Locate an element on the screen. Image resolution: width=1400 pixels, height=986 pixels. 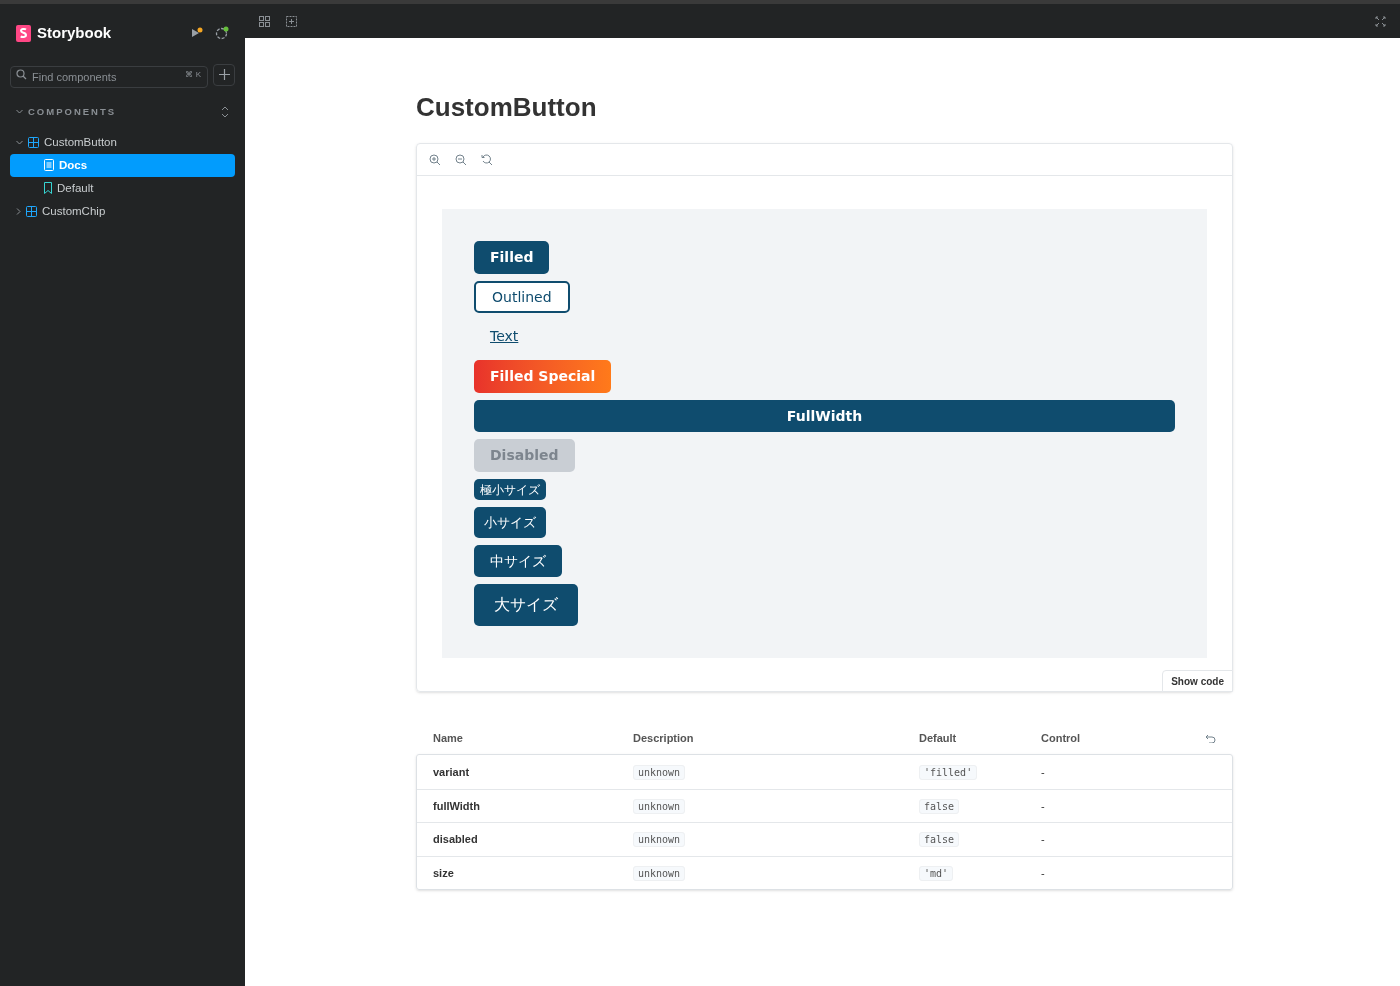
brand-title: Storybook is located at coordinates (74, 33).